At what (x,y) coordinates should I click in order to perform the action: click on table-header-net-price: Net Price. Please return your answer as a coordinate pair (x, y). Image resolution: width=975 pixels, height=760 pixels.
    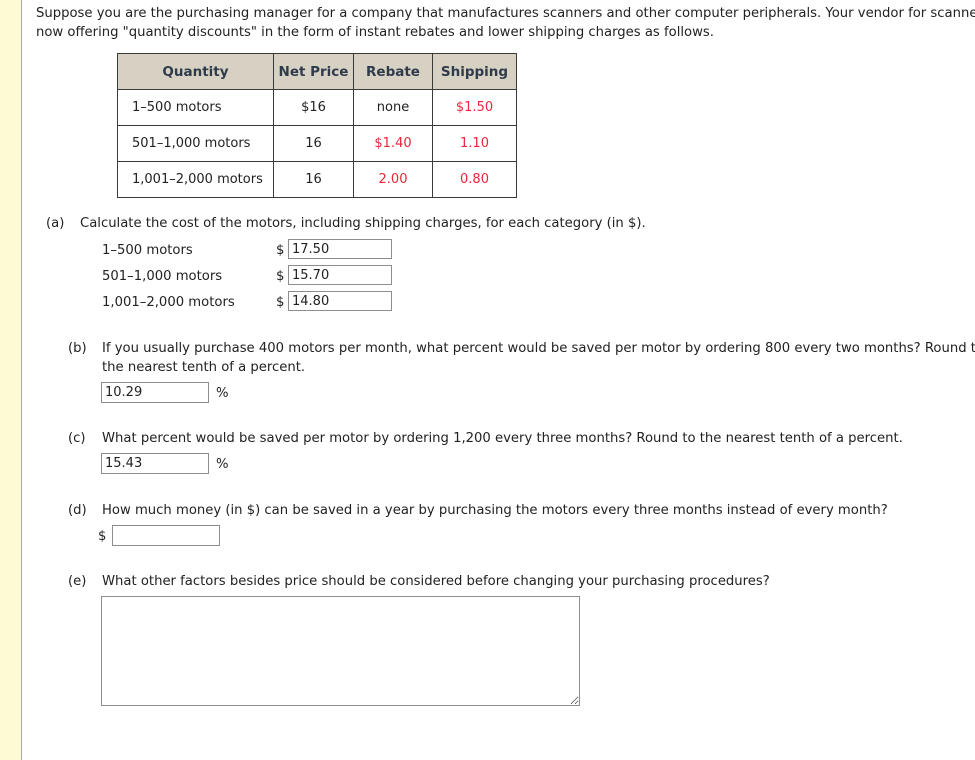
    Looking at the image, I should click on (313, 71).